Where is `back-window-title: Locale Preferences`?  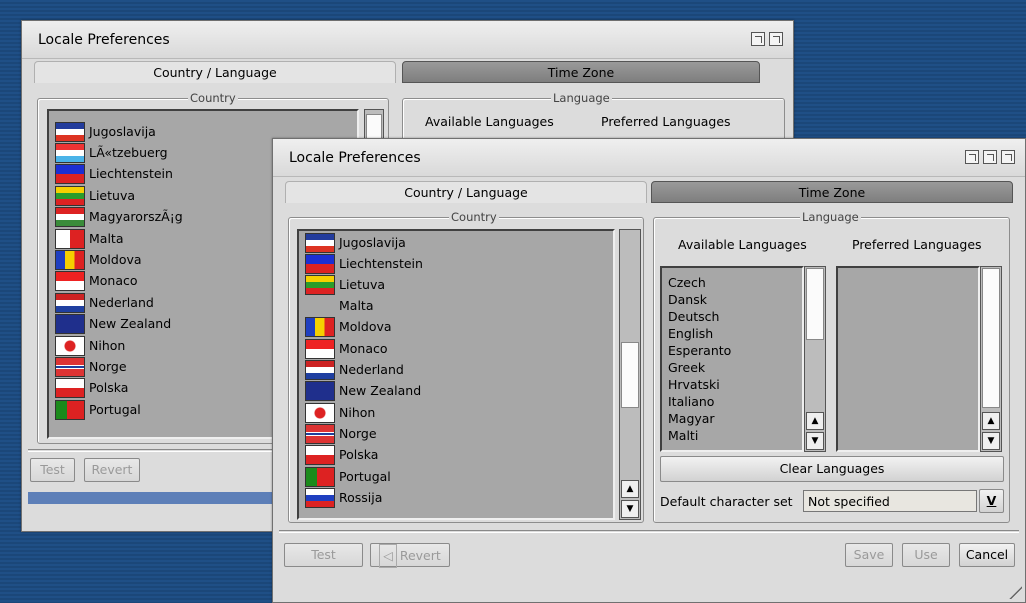 back-window-title: Locale Preferences is located at coordinates (104, 40).